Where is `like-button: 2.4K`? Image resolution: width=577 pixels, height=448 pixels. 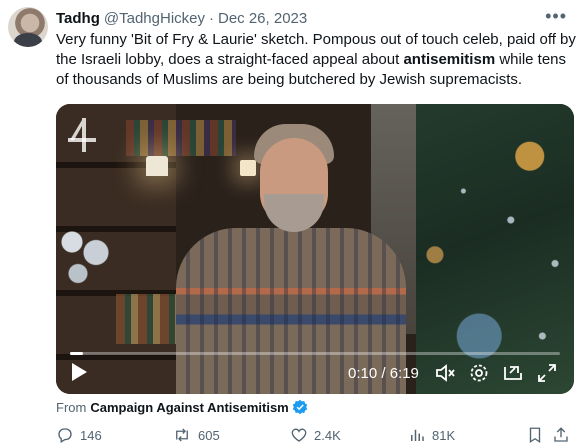 like-button: 2.4K is located at coordinates (315, 435).